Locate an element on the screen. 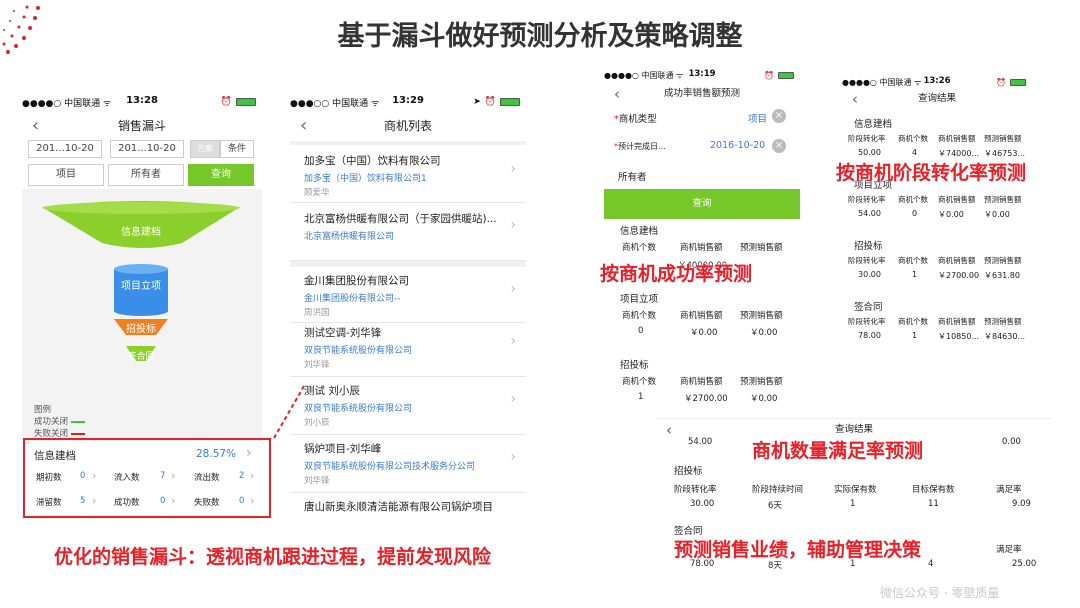 The width and height of the screenshot is (1080, 608). bottom-caption: 优化的销售漏斗：透视商机跟进过程，提前发现风险 is located at coordinates (273, 557).